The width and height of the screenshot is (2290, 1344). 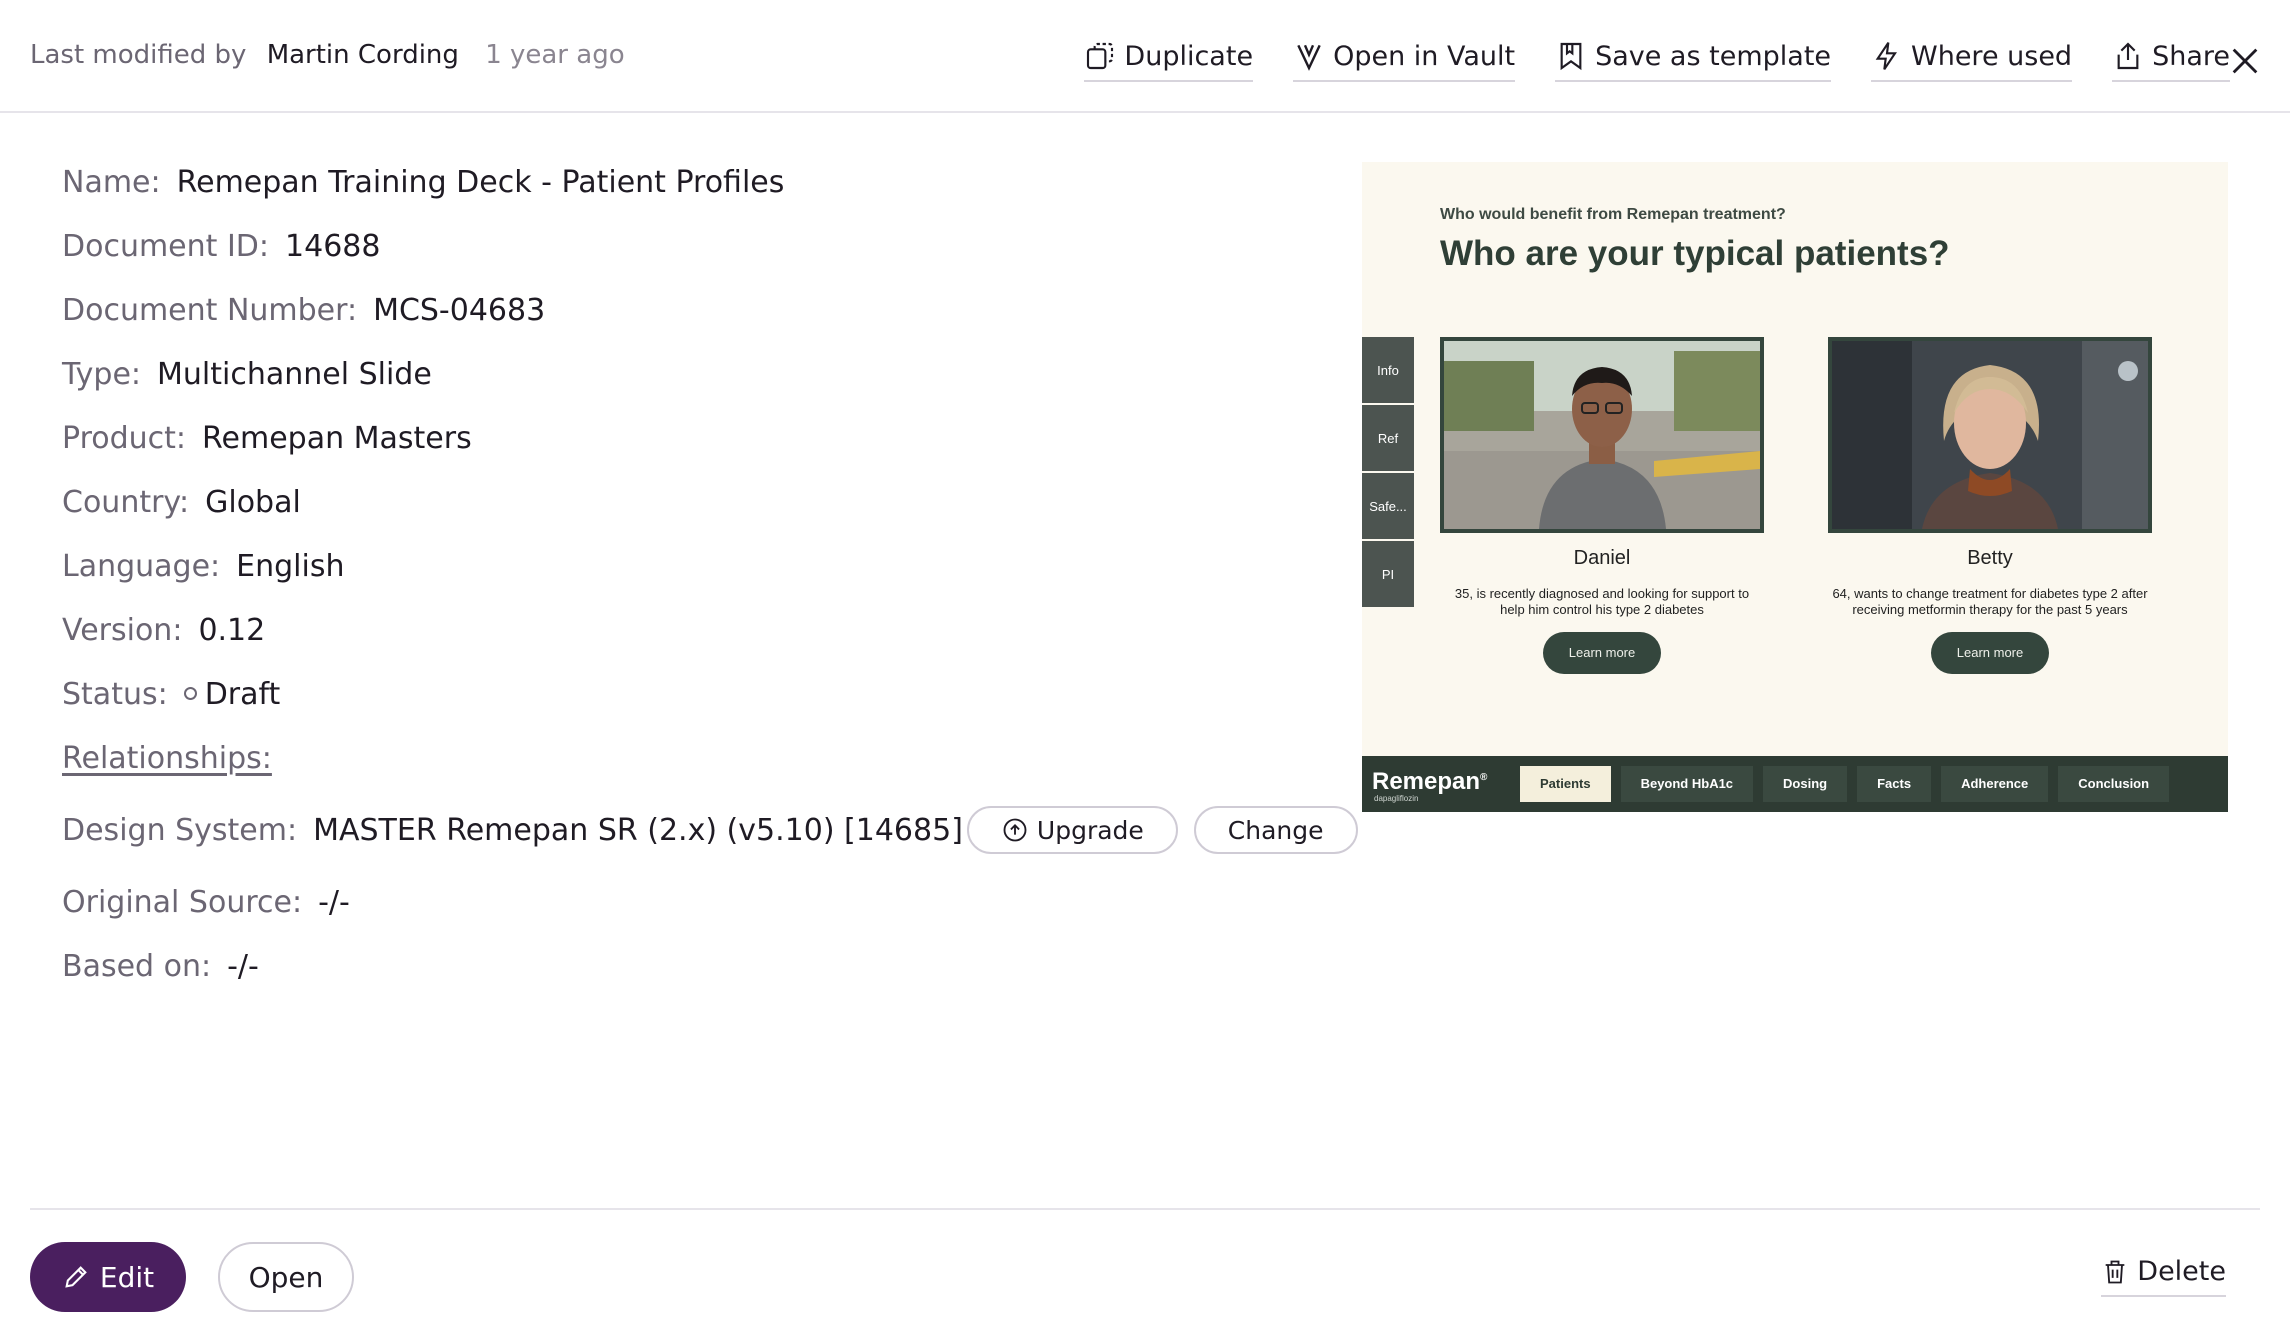 I want to click on delete-label: Delete, so click(x=2181, y=1271).